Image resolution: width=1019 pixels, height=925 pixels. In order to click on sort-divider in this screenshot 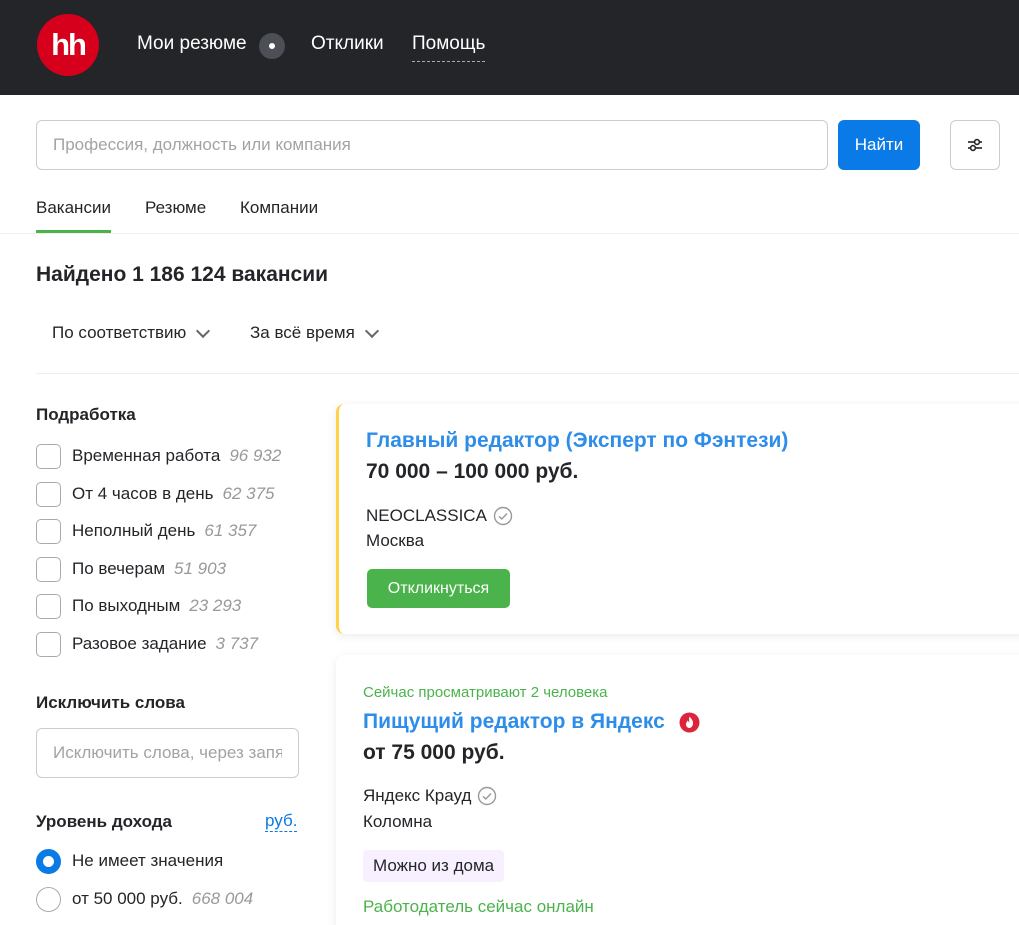, I will do `click(527, 373)`.